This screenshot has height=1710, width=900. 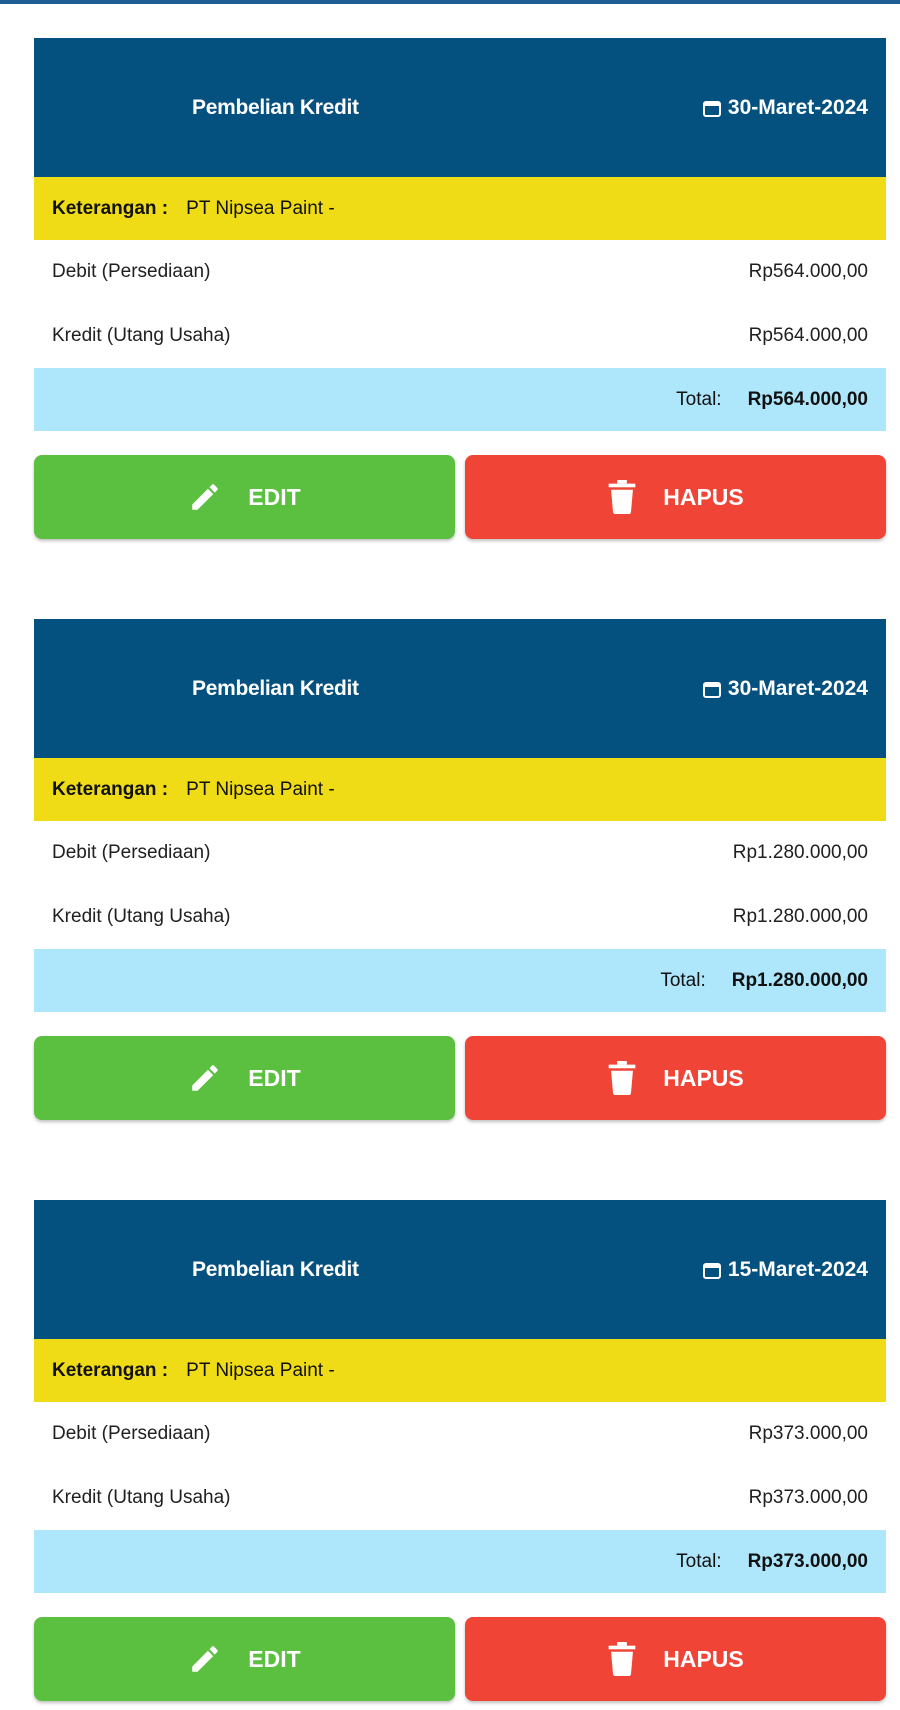 I want to click on debit-row: Debit (Persediaan) Rp564.000,00, so click(x=460, y=272).